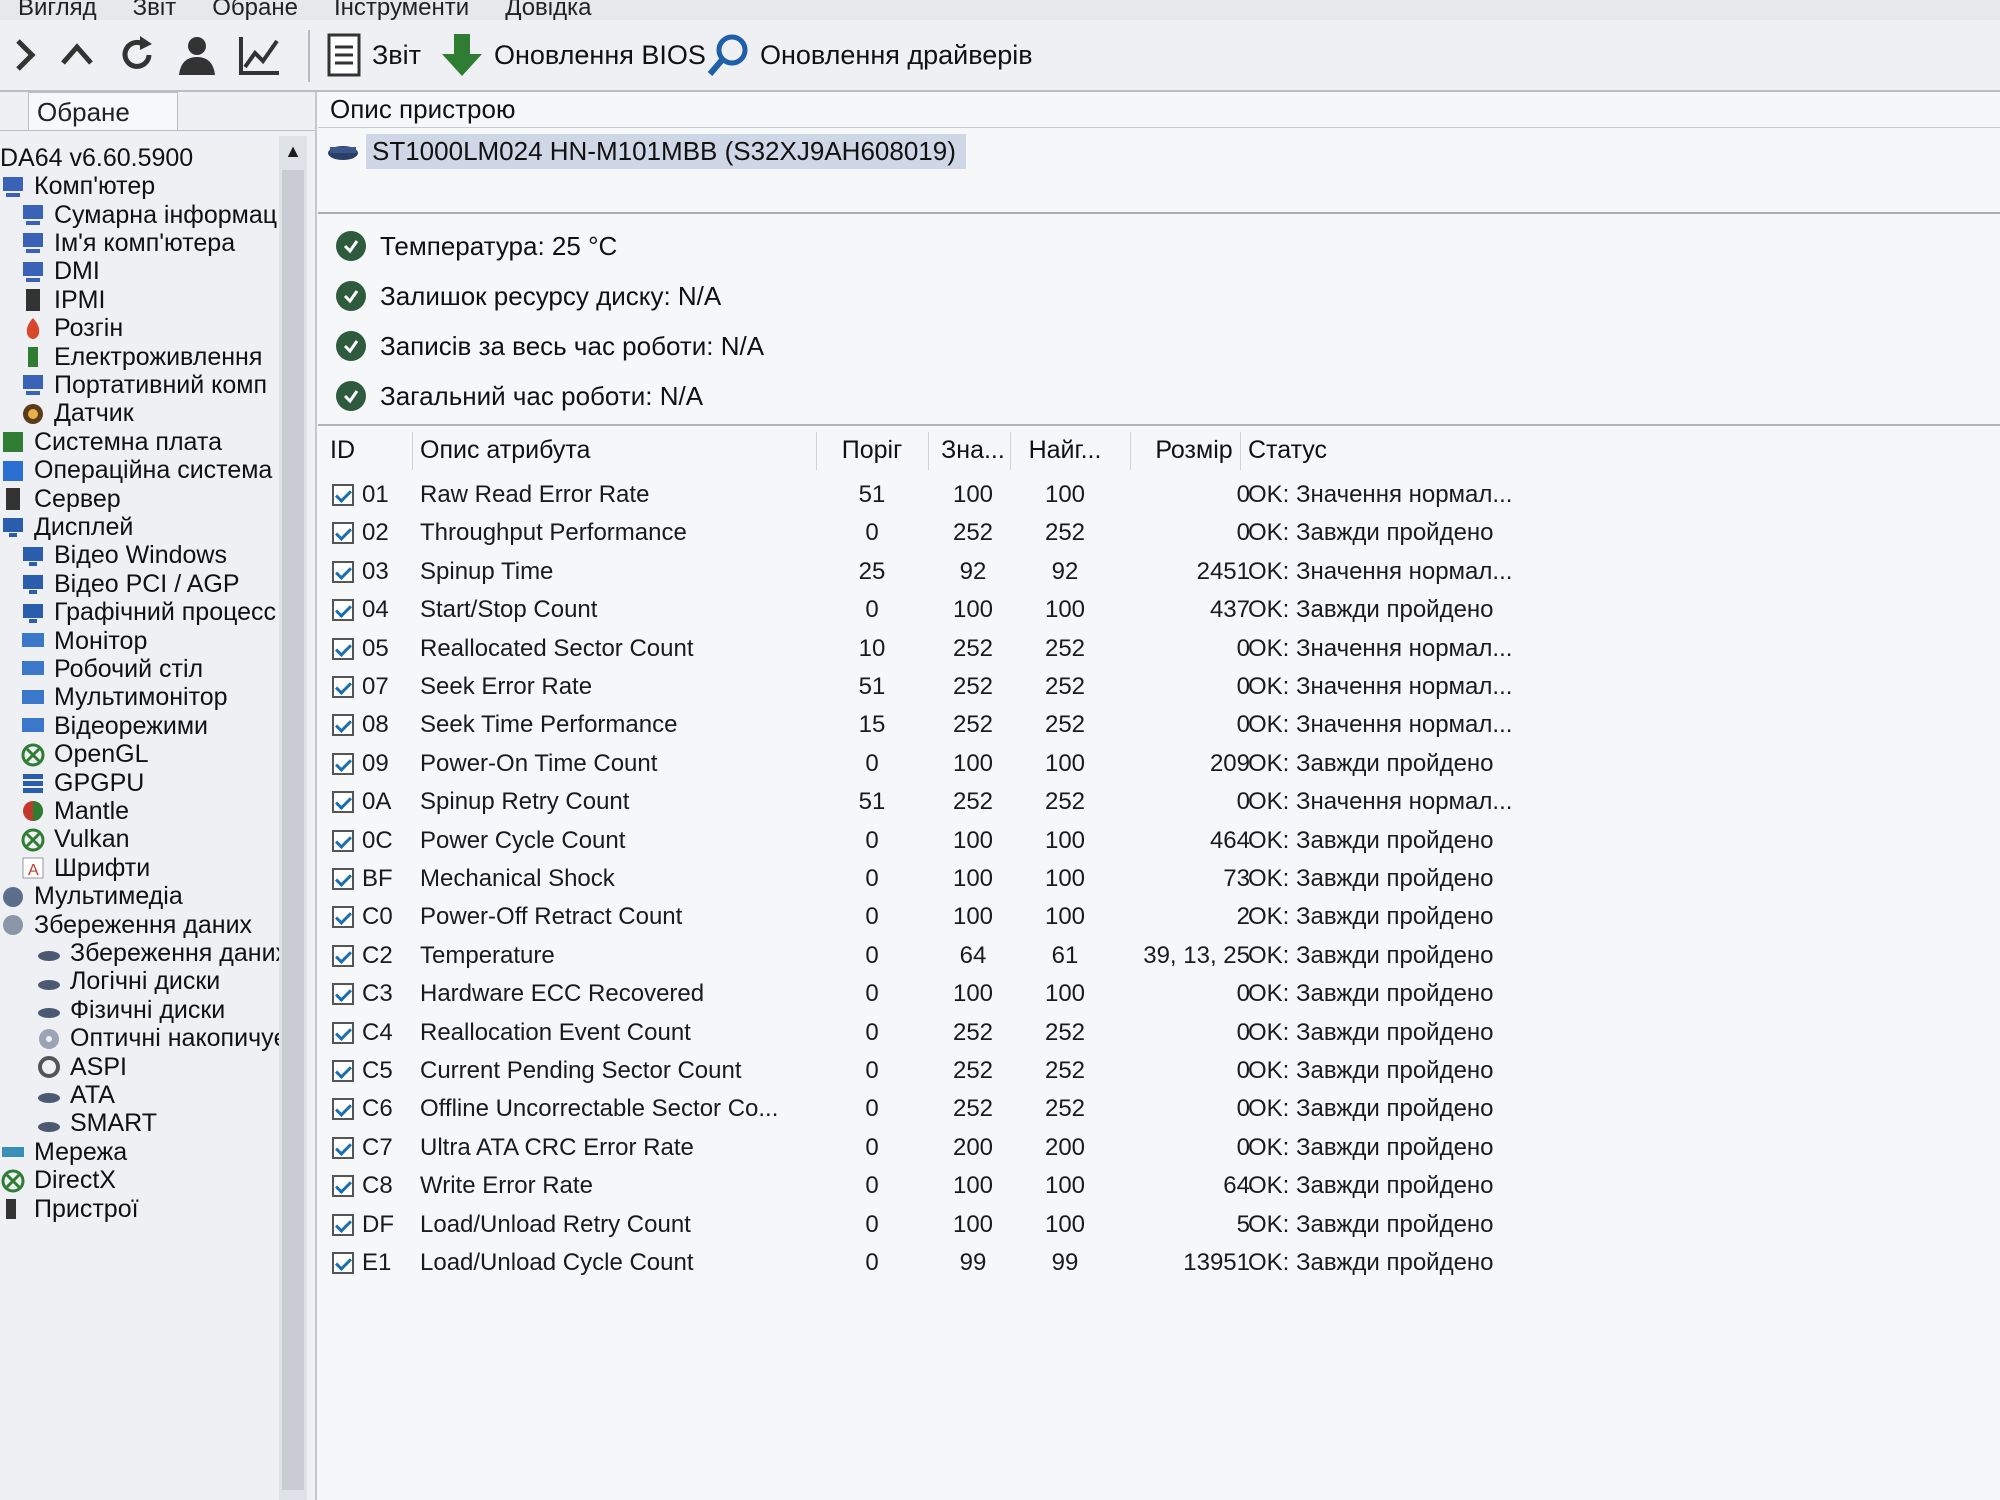 The height and width of the screenshot is (1500, 2000). I want to click on sidebar-item: ATA, so click(75, 1095).